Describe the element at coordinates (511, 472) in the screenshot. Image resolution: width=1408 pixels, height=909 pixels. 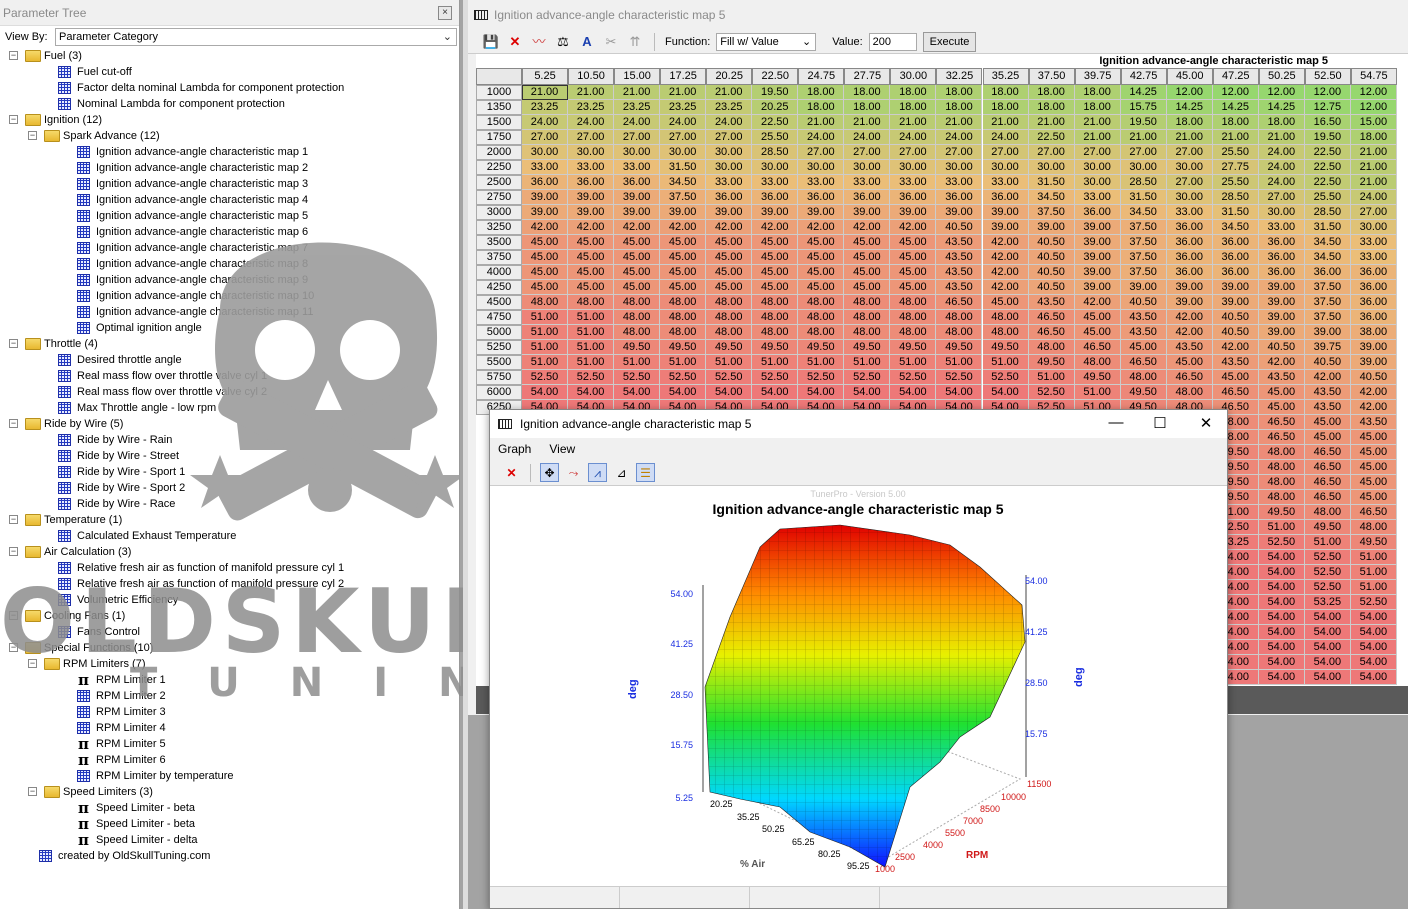
I see `close-red-icon: ✕` at that location.